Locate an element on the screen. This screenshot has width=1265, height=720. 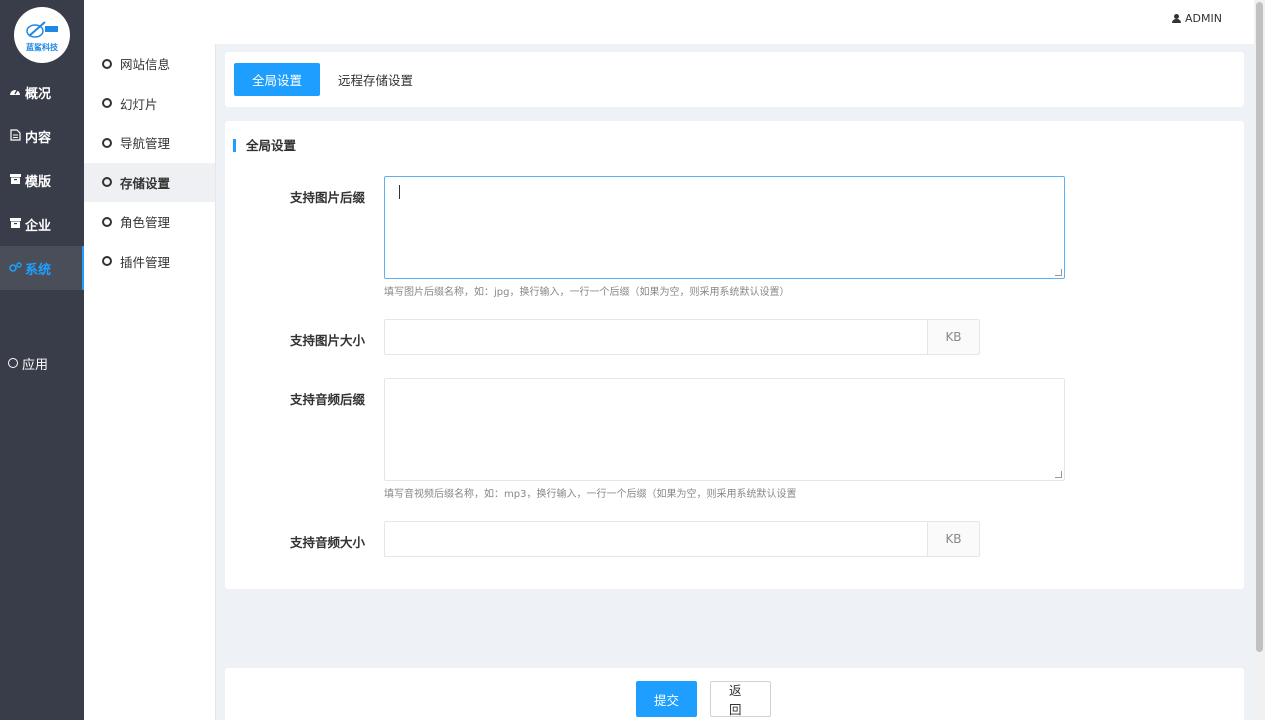
tab-global-settings: 全局设置 is located at coordinates (277, 79).